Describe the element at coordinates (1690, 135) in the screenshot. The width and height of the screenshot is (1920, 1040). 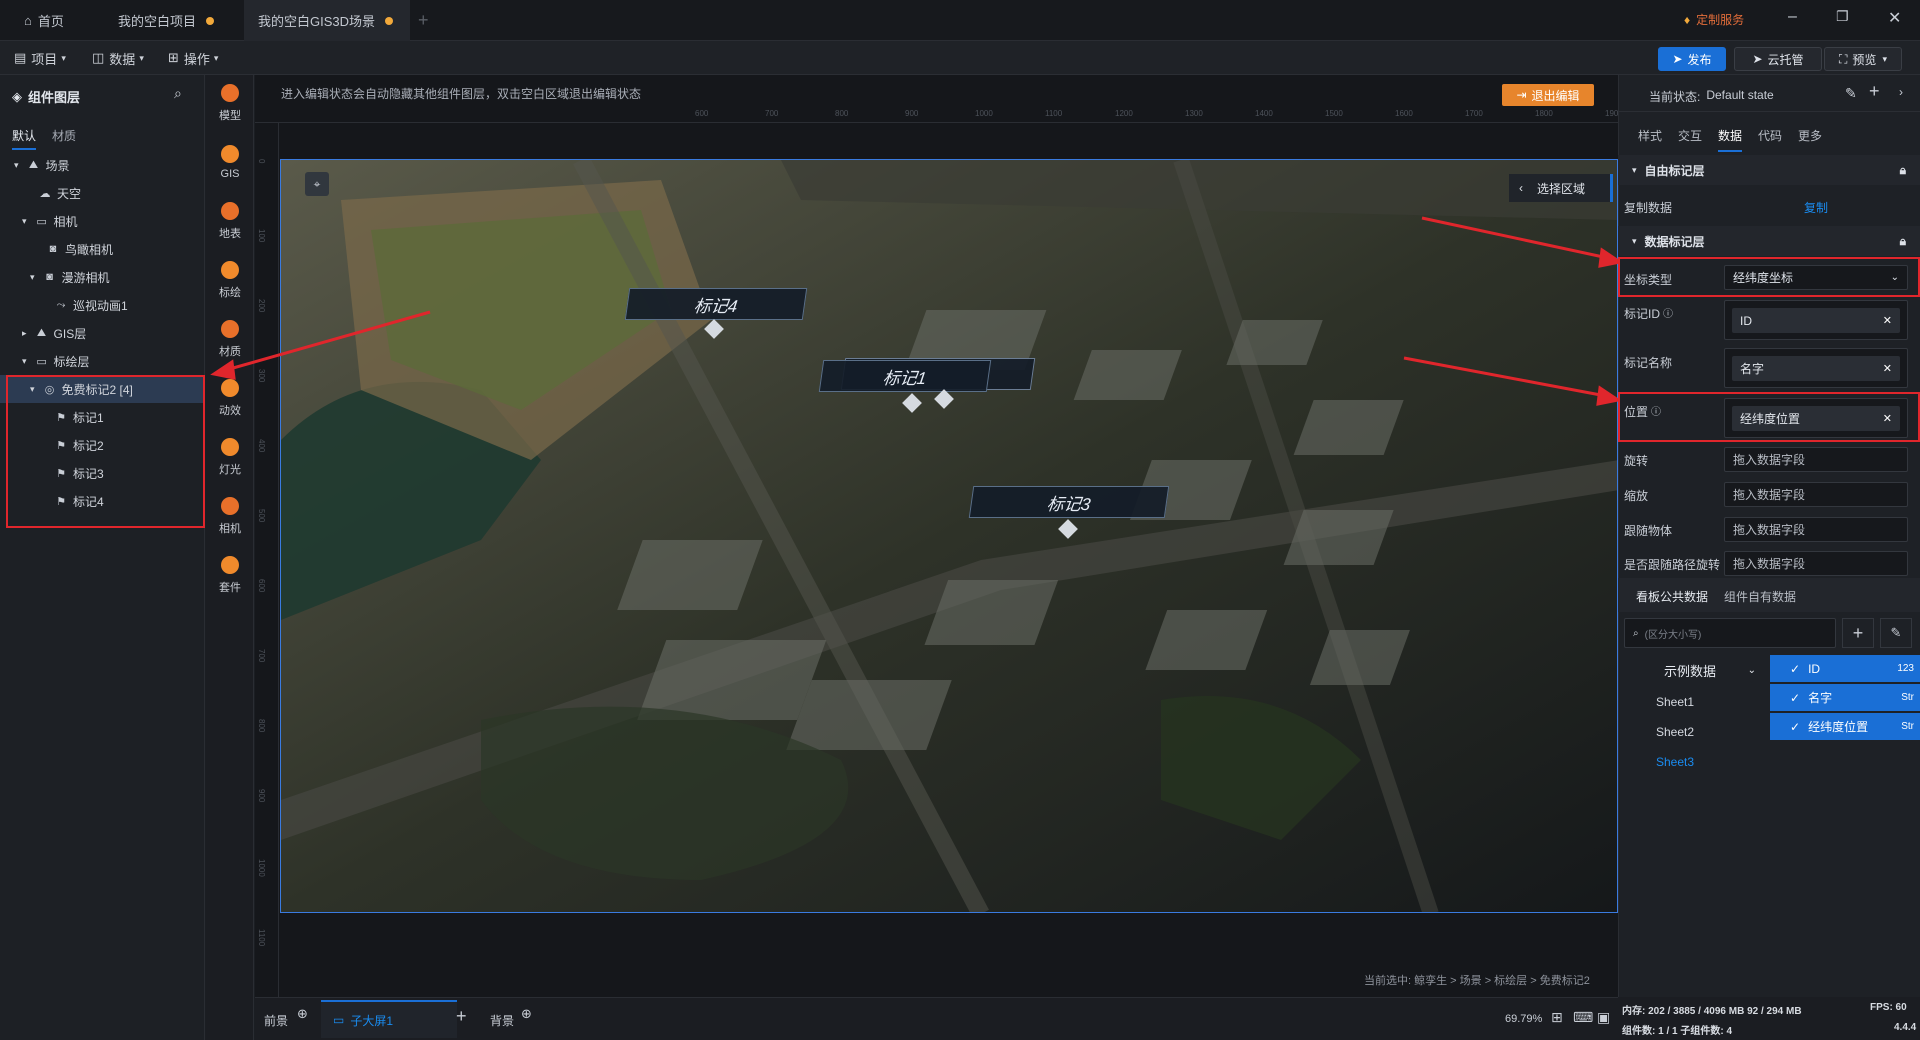
I see `tab-prop-1: 交互` at that location.